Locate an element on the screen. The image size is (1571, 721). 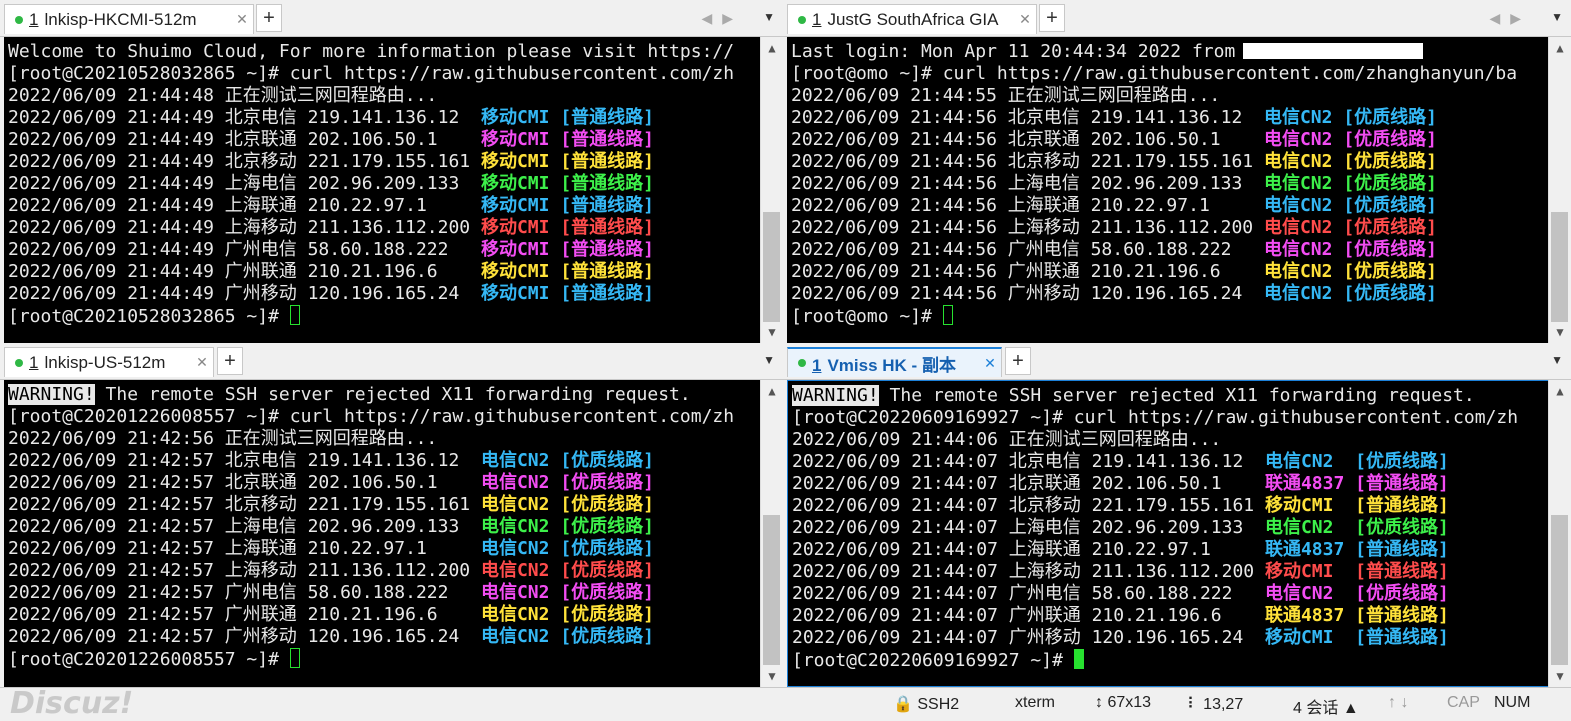
sessions-count: 4 会话 ▲ is located at coordinates (1326, 706).